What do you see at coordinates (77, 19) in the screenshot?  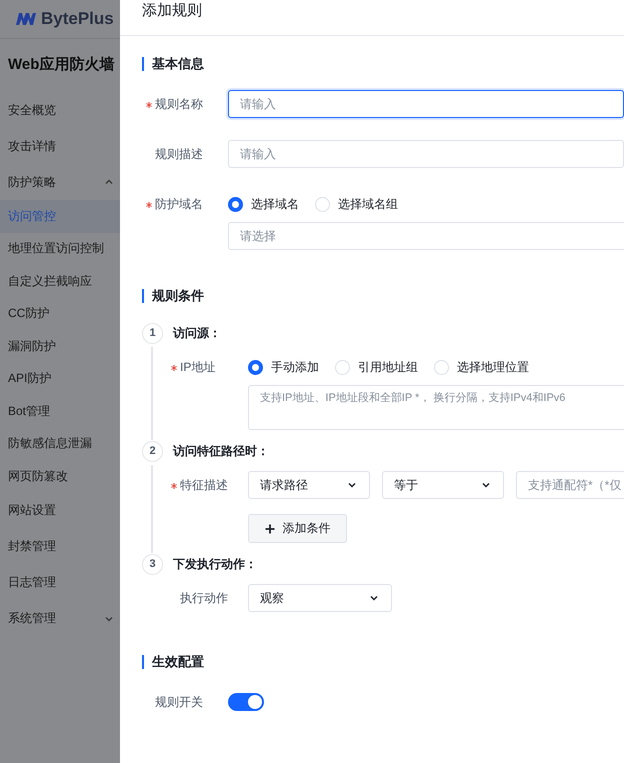 I see `logo-text: BytePlus` at bounding box center [77, 19].